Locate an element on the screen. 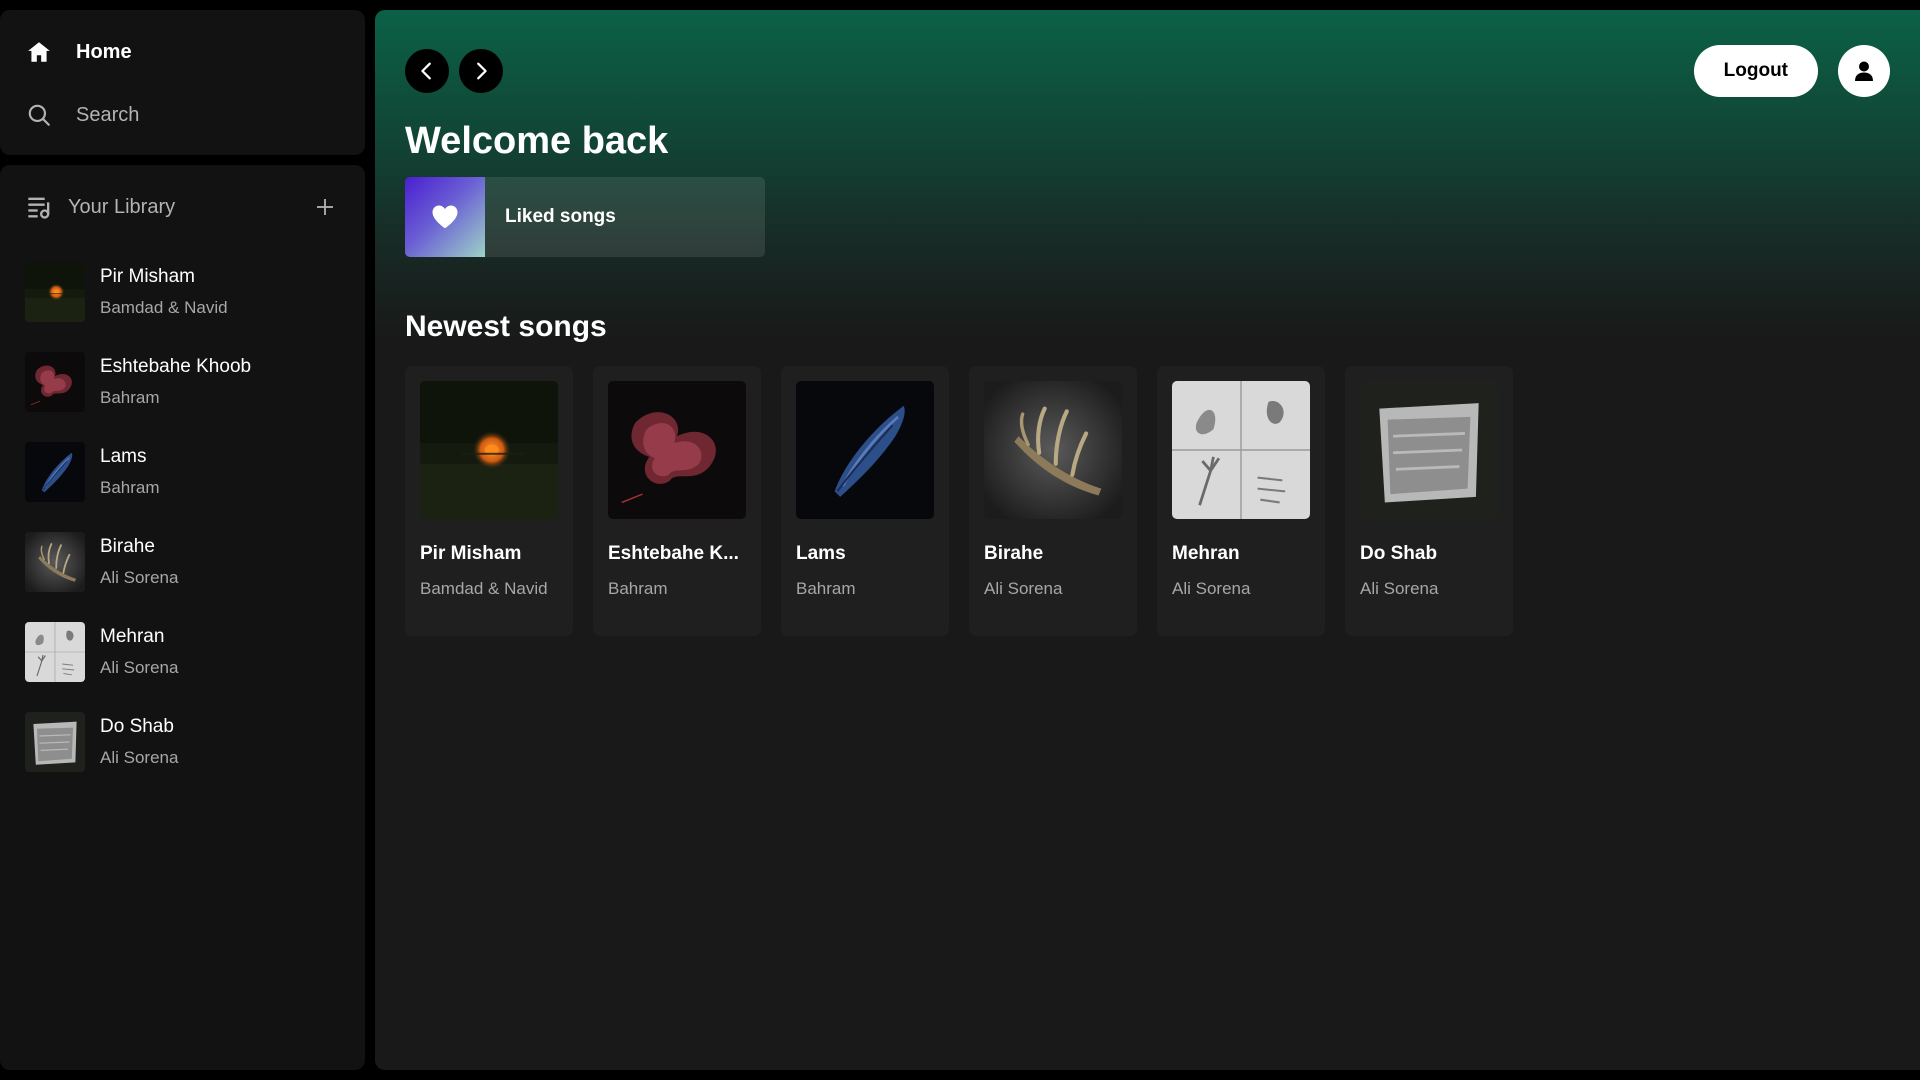 The width and height of the screenshot is (1920, 1080). song-card: Pir Misham Bamdad & Navid is located at coordinates (489, 501).